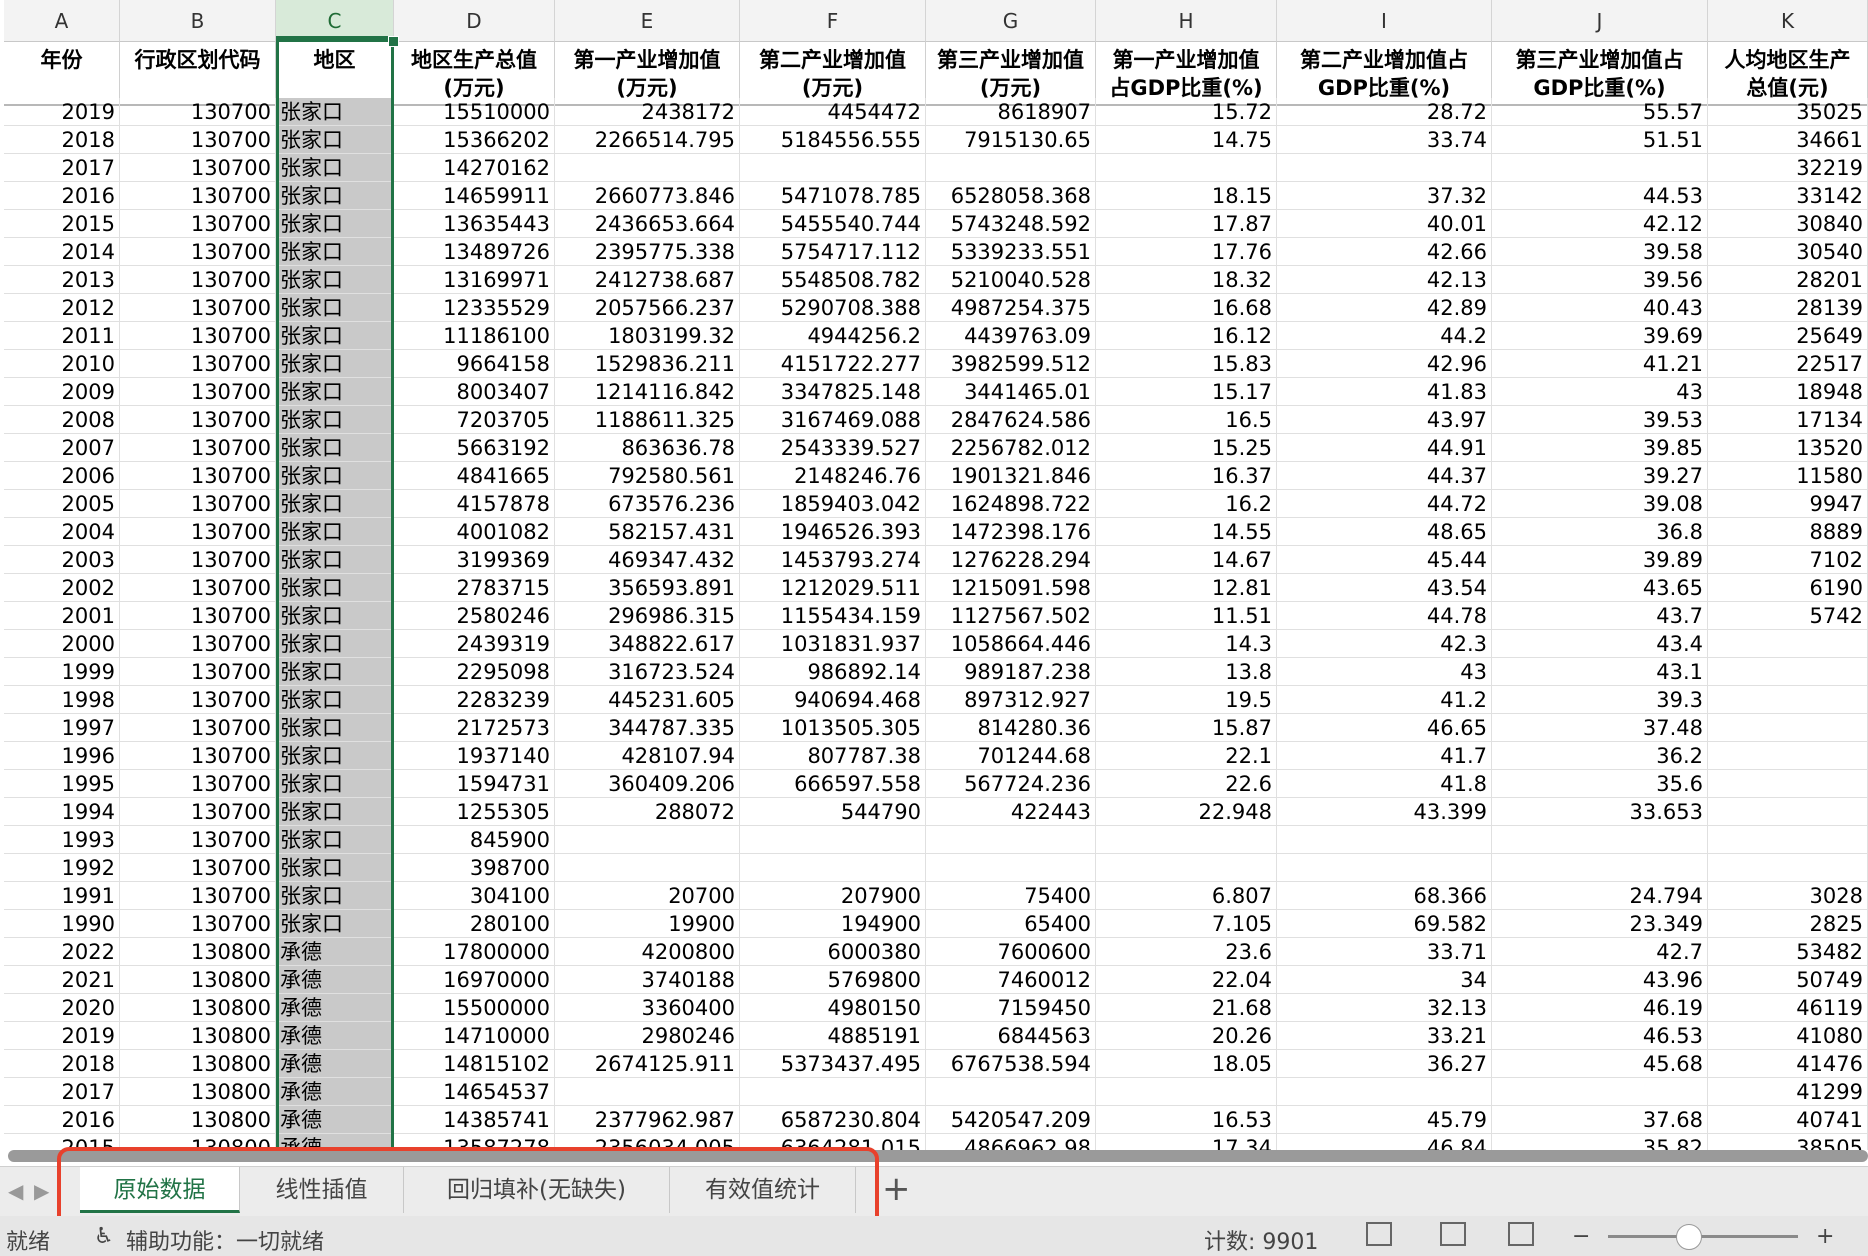 Image resolution: width=1868 pixels, height=1256 pixels. Describe the element at coordinates (1011, 644) in the screenshot. I see `cell-g: 1058664.446` at that location.